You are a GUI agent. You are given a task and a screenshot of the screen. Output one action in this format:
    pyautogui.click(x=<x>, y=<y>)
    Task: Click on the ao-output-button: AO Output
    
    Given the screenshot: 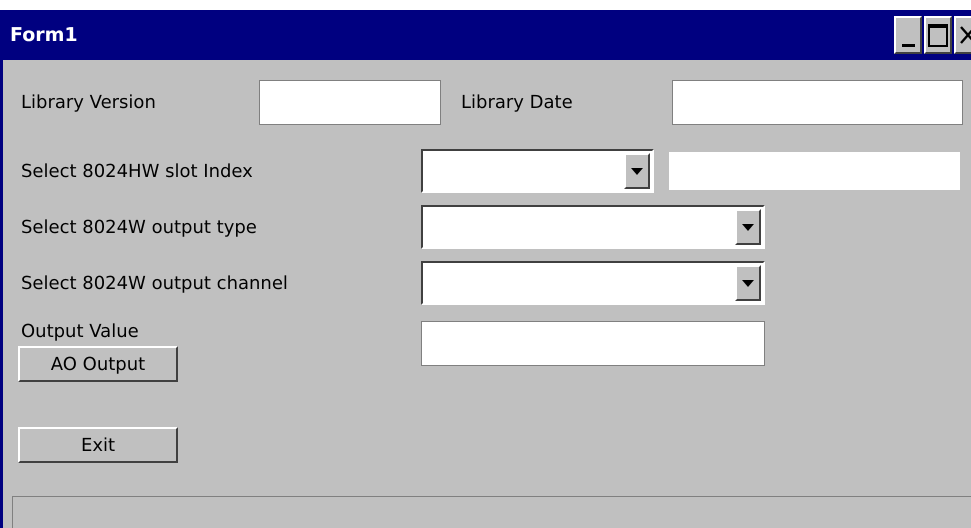 What is the action you would take?
    pyautogui.click(x=98, y=364)
    